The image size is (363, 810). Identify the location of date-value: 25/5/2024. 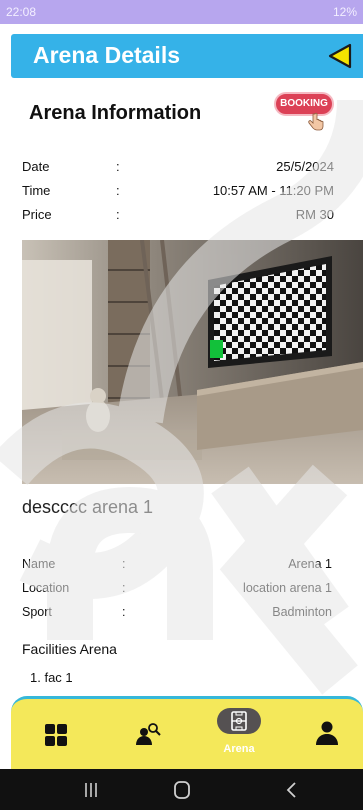
(305, 166).